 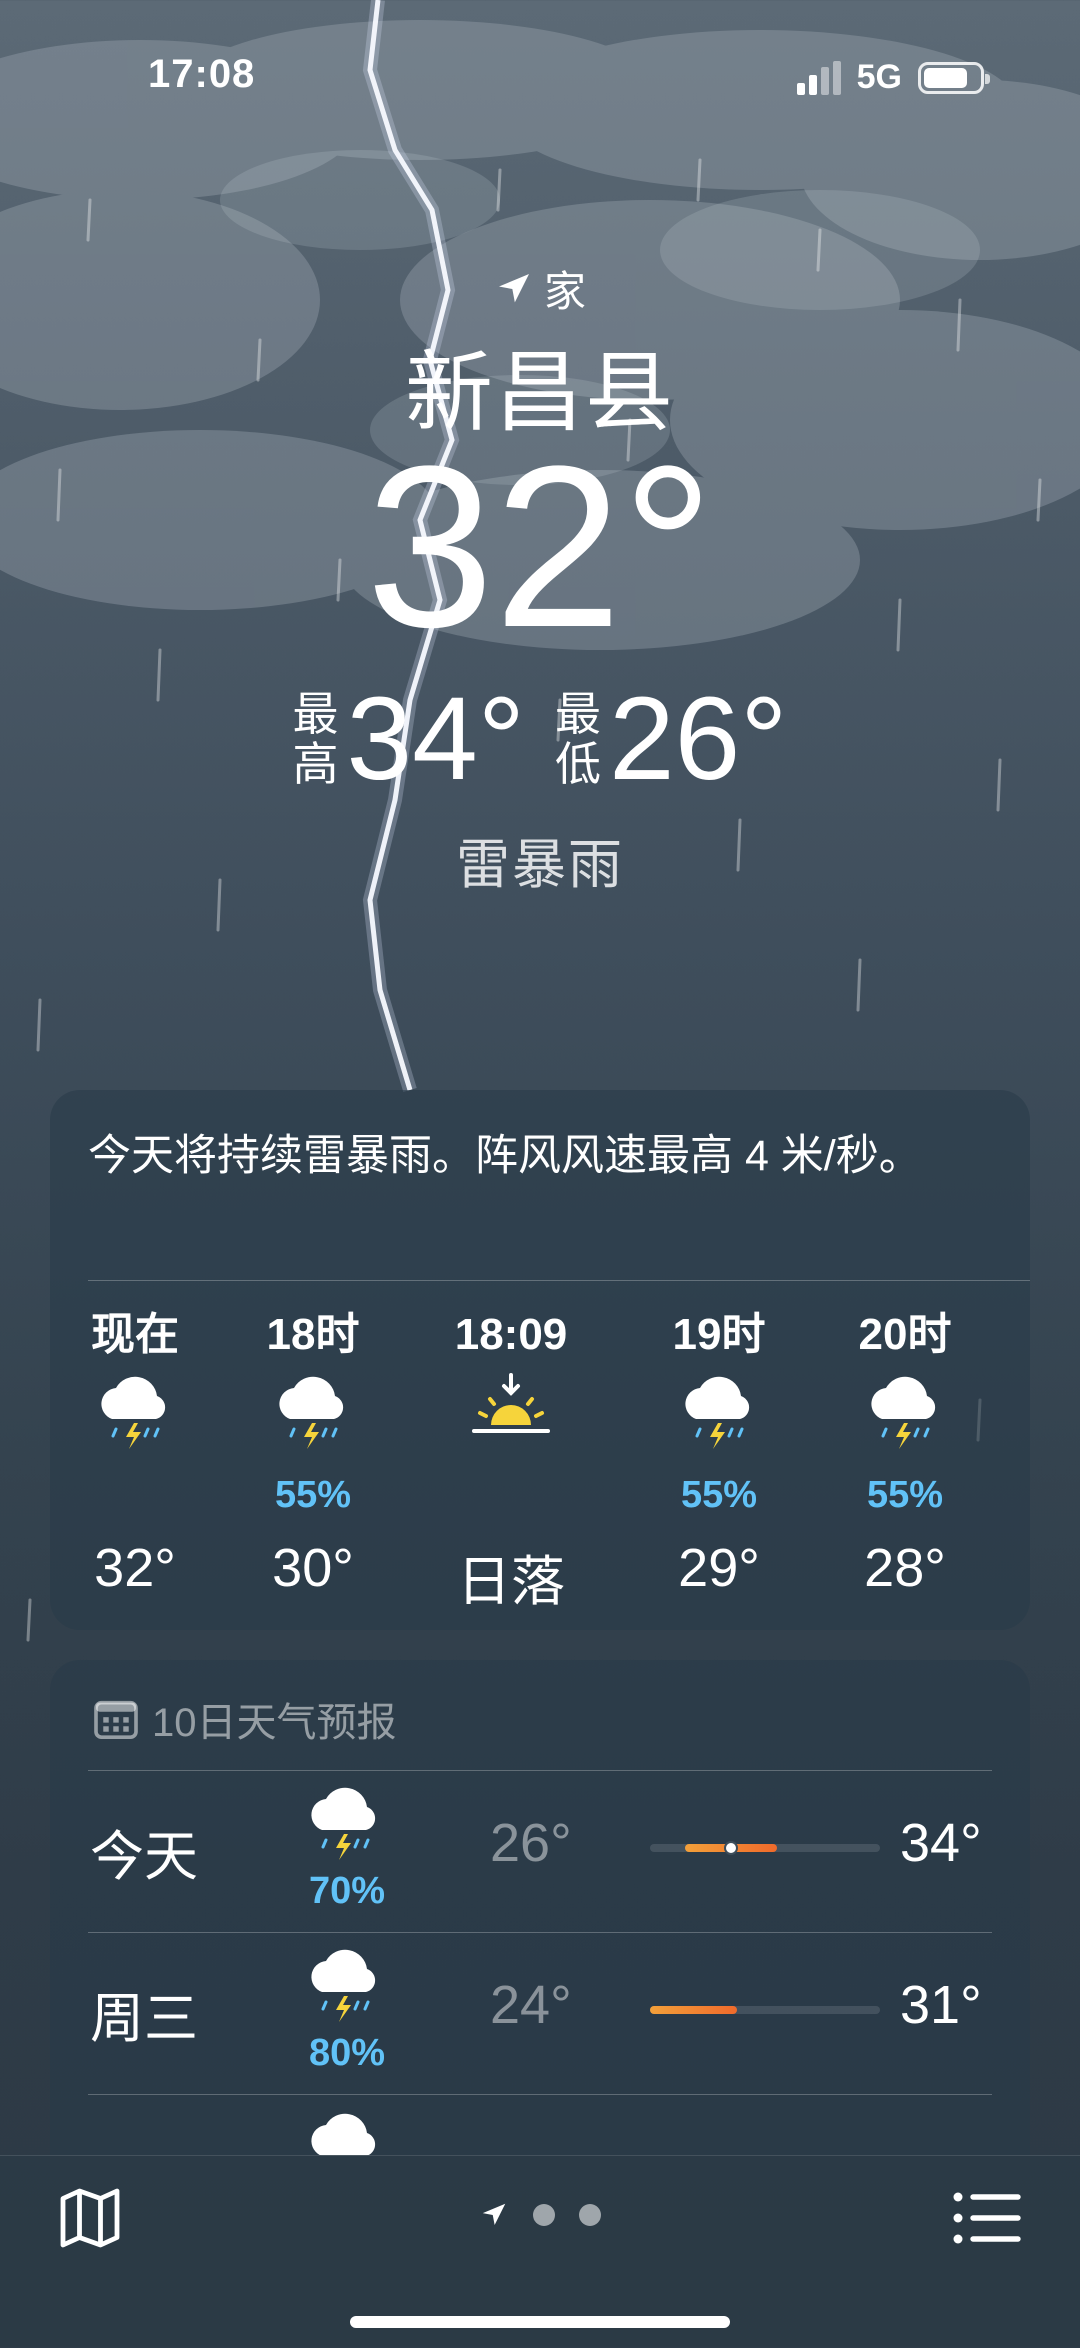 What do you see at coordinates (540, 2251) in the screenshot?
I see `bottom-toolbar` at bounding box center [540, 2251].